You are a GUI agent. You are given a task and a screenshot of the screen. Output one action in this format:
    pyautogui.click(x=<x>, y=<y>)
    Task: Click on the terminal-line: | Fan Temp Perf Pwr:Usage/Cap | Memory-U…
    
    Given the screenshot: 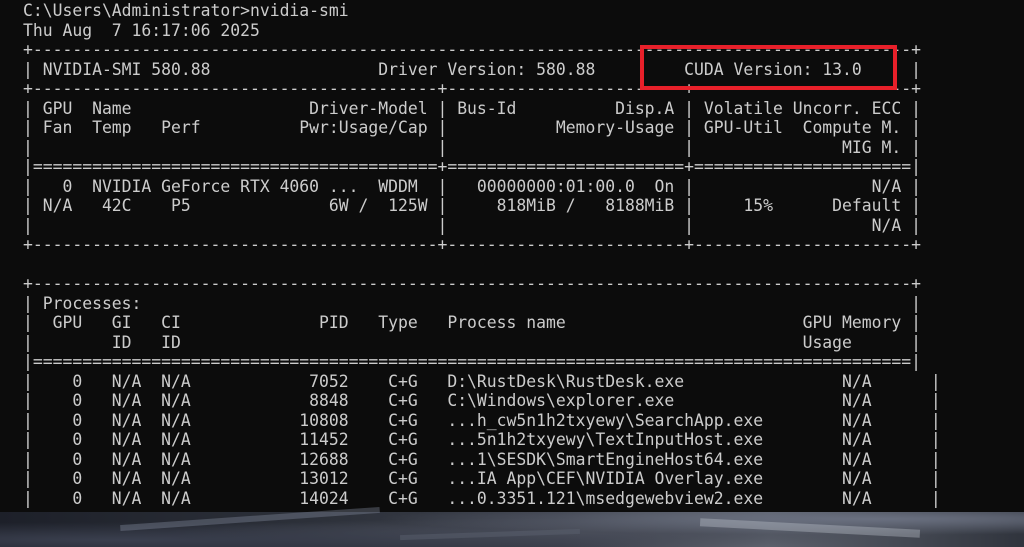 What is the action you would take?
    pyautogui.click(x=472, y=127)
    